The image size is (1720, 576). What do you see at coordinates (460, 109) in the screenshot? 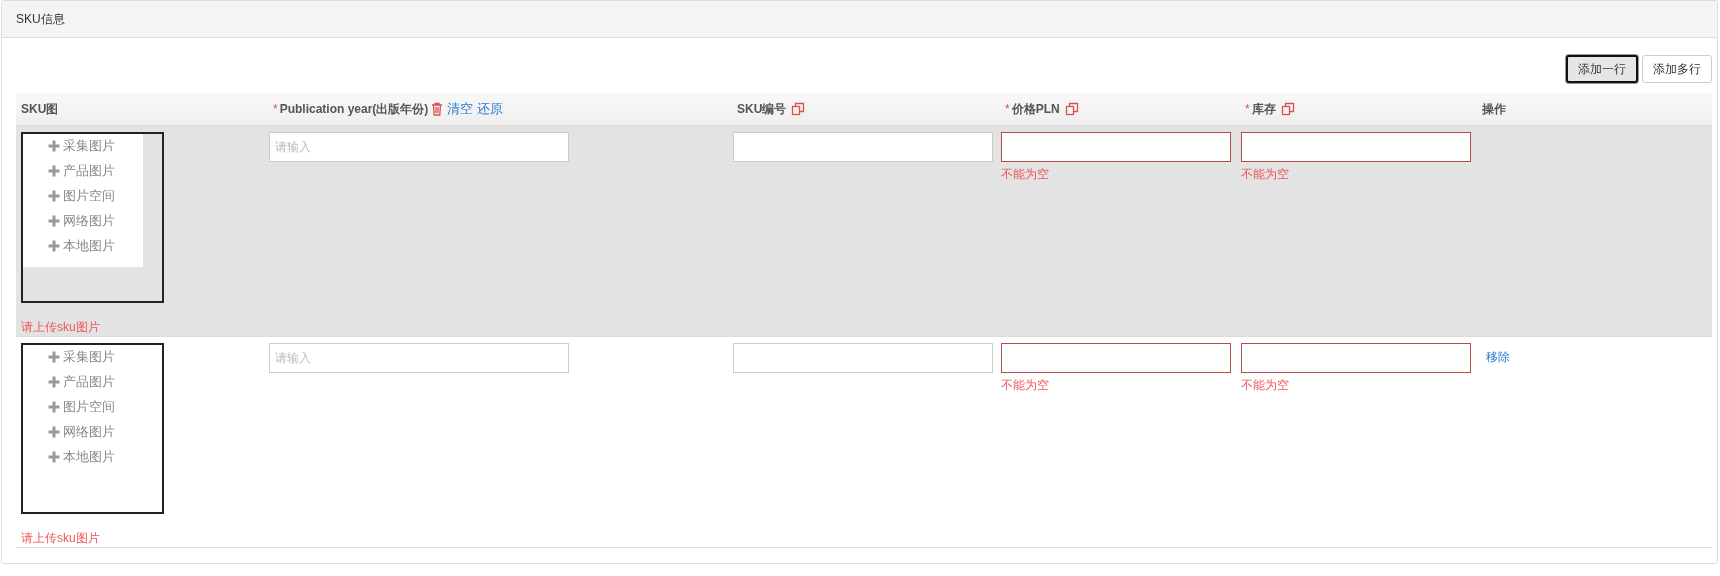
I see `header-link: 清空` at bounding box center [460, 109].